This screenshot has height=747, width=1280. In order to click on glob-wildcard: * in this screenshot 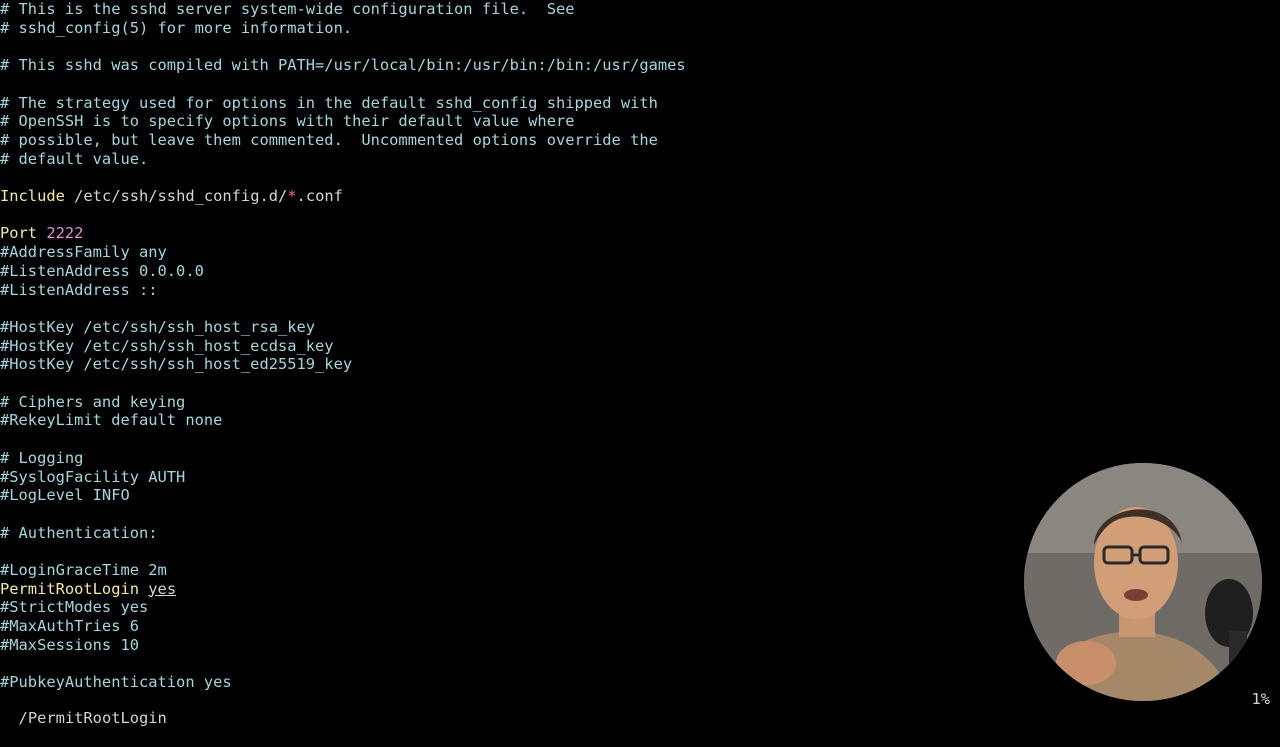, I will do `click(292, 196)`.